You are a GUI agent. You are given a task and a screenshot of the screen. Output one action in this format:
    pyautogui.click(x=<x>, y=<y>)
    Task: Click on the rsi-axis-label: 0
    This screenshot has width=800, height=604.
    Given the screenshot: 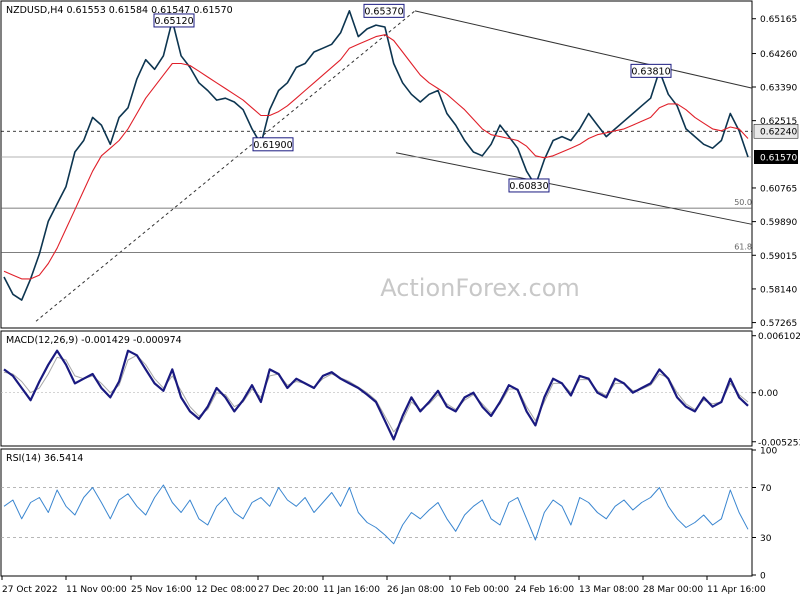 What is the action you would take?
    pyautogui.click(x=763, y=577)
    